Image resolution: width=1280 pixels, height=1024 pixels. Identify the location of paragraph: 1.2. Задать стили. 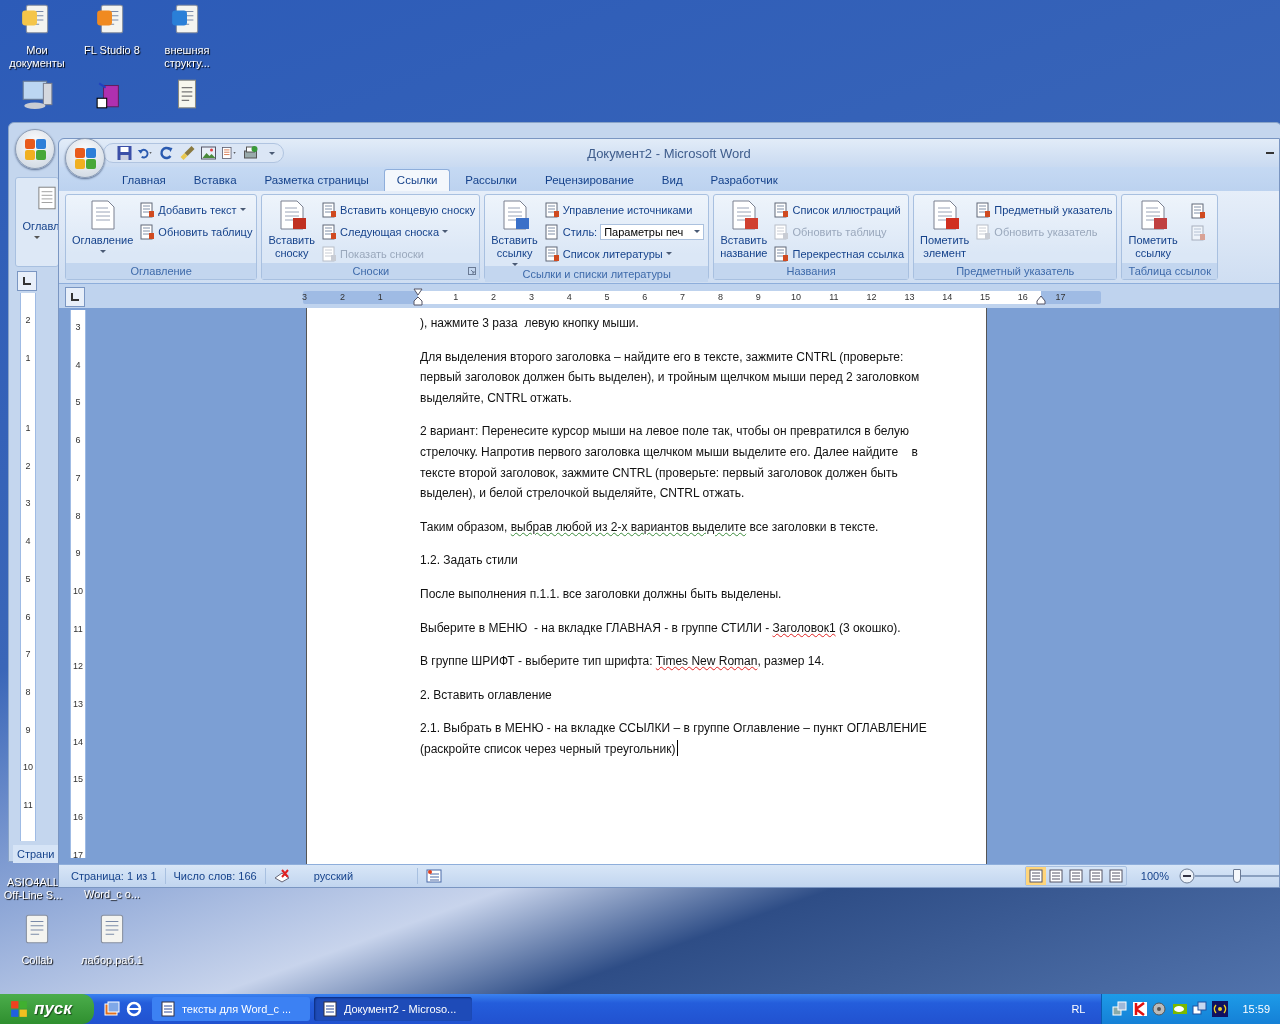
(469, 561).